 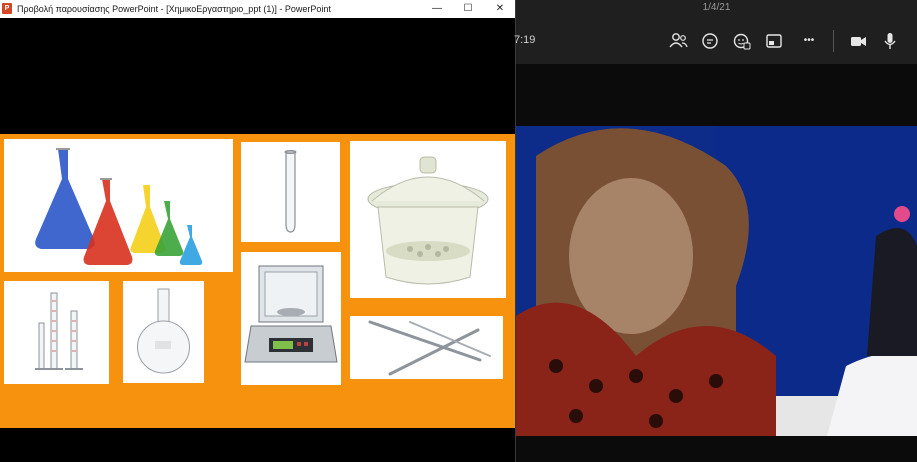 I want to click on graduated-cylinders-image, so click(x=56, y=332).